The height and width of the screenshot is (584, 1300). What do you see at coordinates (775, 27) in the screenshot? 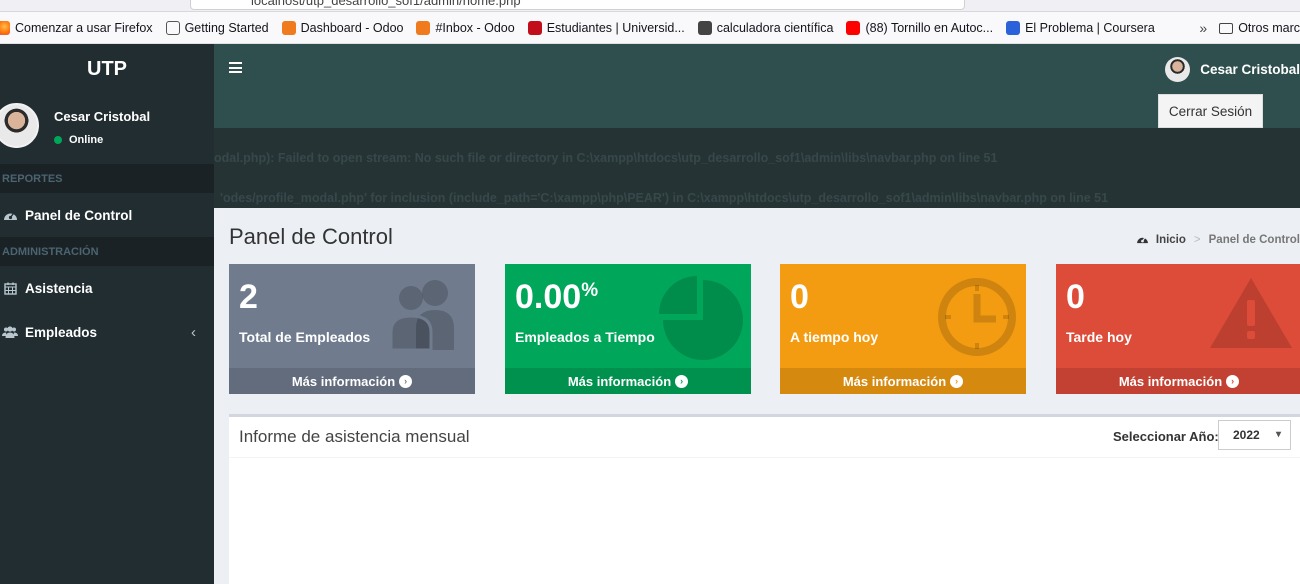
I see `bookmark-label: calculadora científica` at bounding box center [775, 27].